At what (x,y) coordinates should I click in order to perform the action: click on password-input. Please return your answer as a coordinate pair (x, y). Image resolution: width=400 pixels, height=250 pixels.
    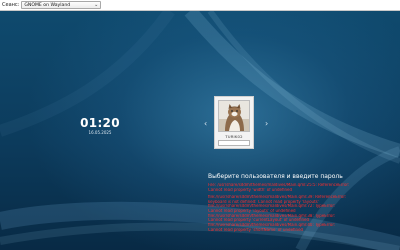
    Looking at the image, I should click on (234, 143).